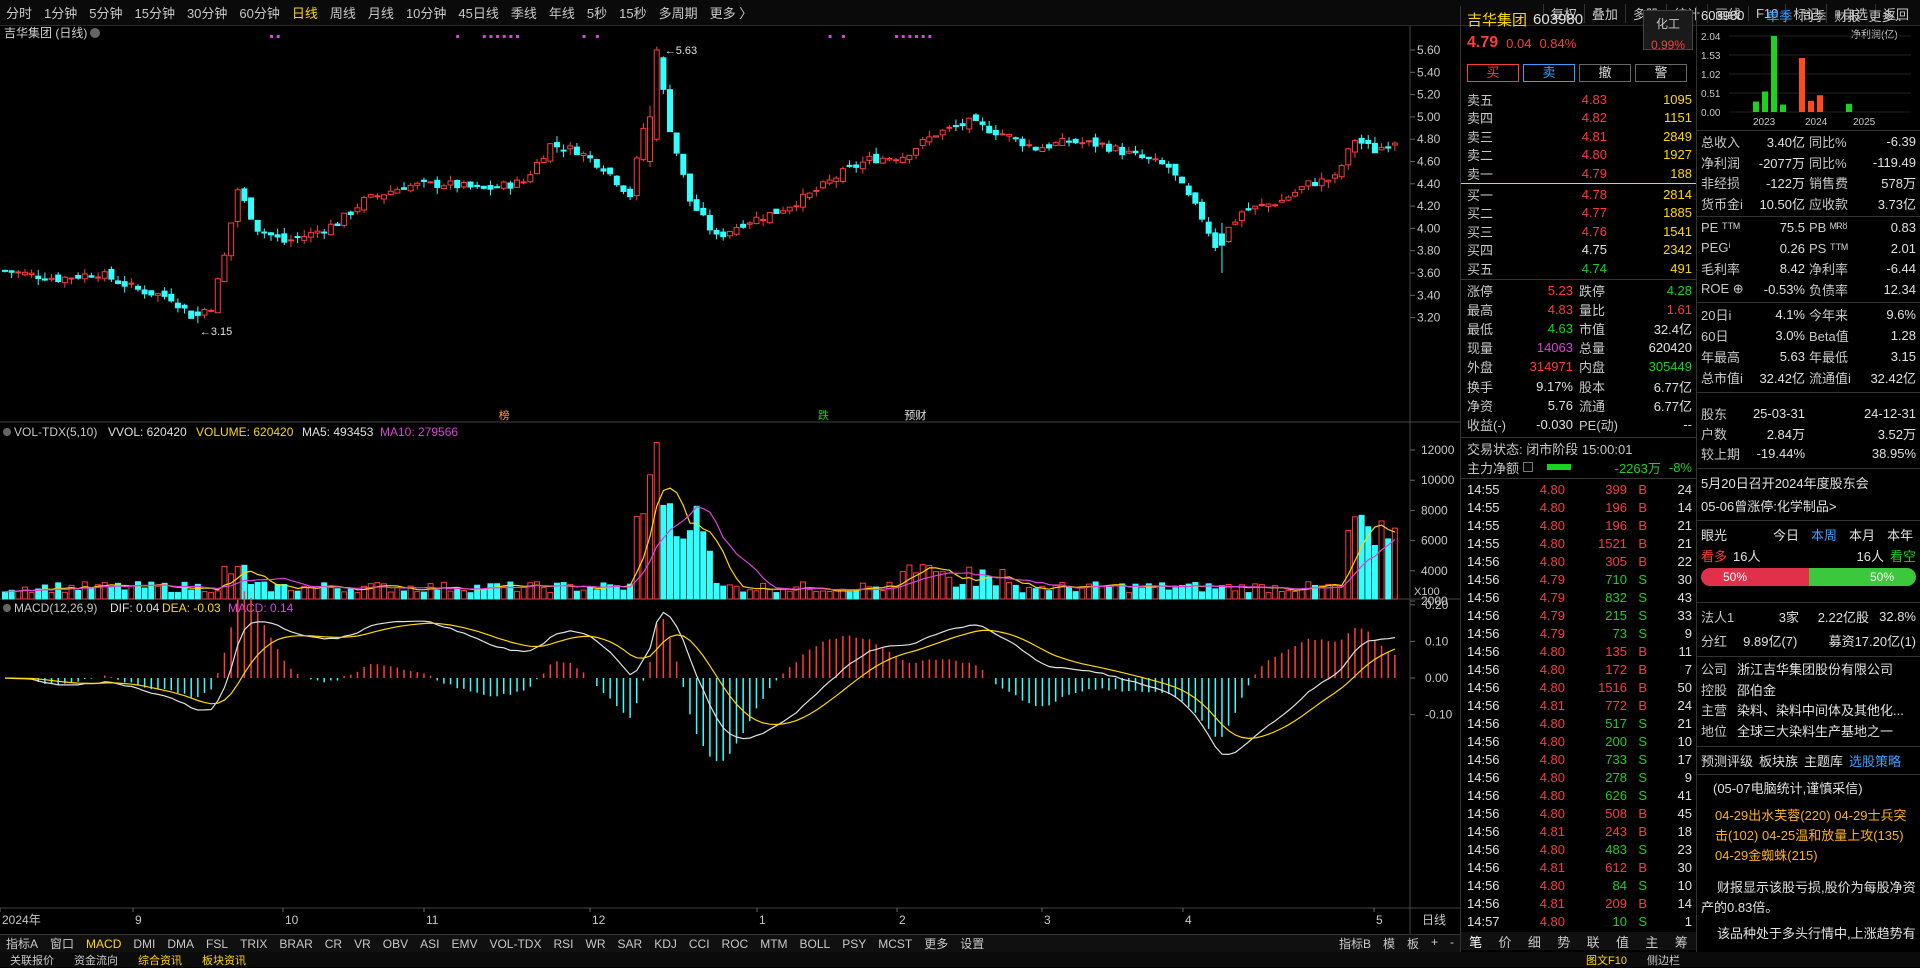  What do you see at coordinates (1900, 534) in the screenshot?
I see `eye-tab: 本年` at bounding box center [1900, 534].